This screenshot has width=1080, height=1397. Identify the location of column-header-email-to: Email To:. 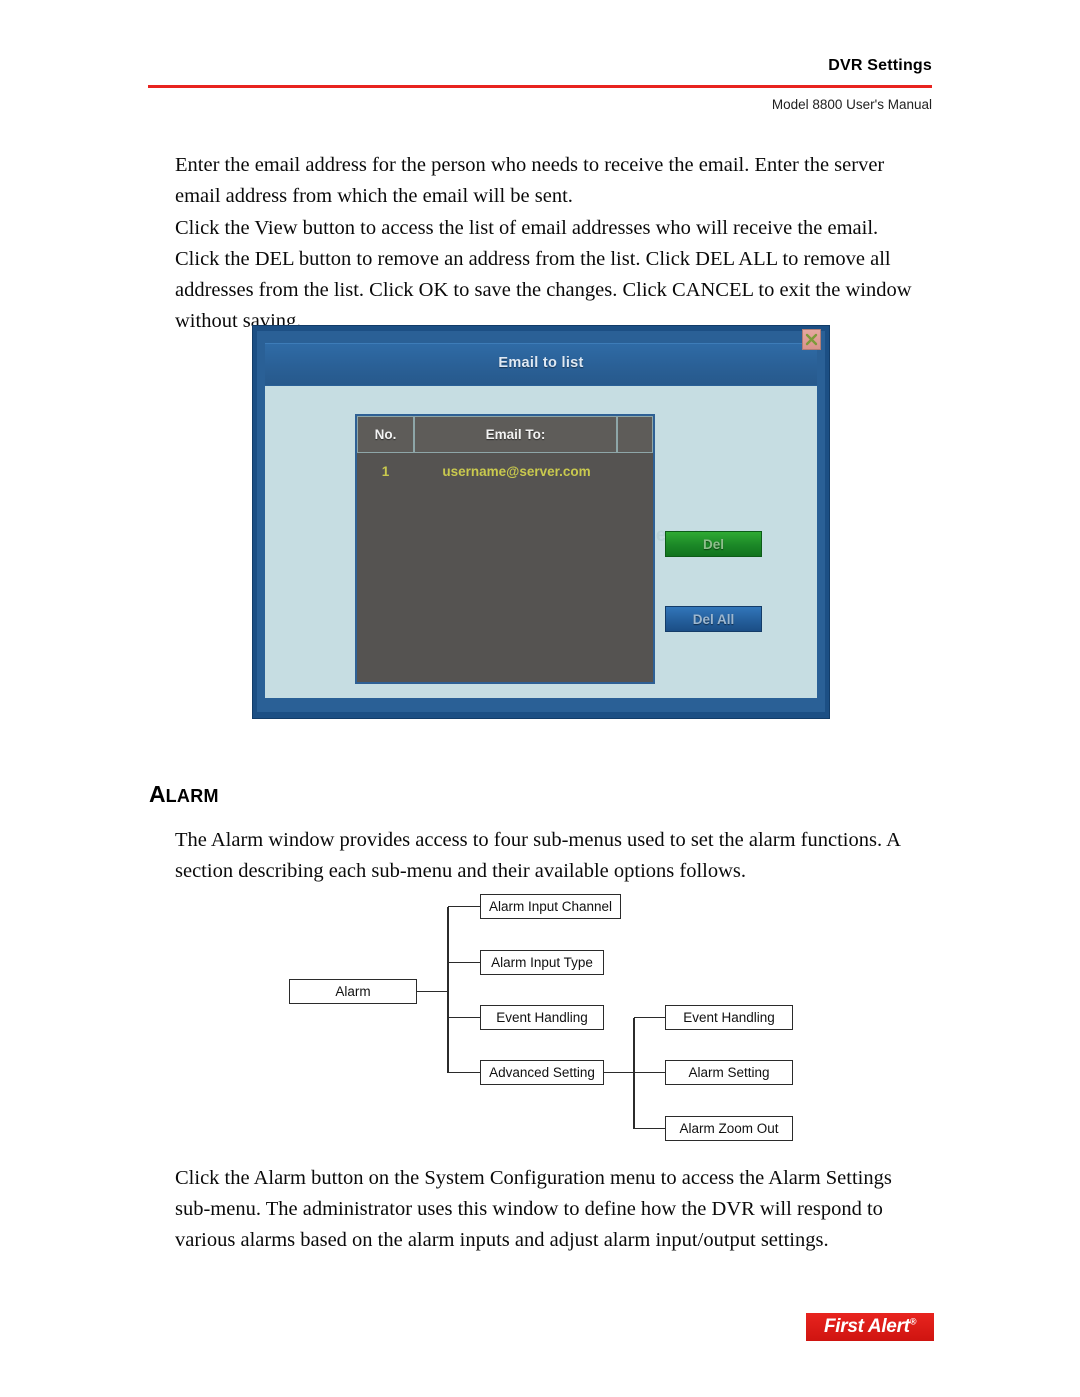
(515, 434).